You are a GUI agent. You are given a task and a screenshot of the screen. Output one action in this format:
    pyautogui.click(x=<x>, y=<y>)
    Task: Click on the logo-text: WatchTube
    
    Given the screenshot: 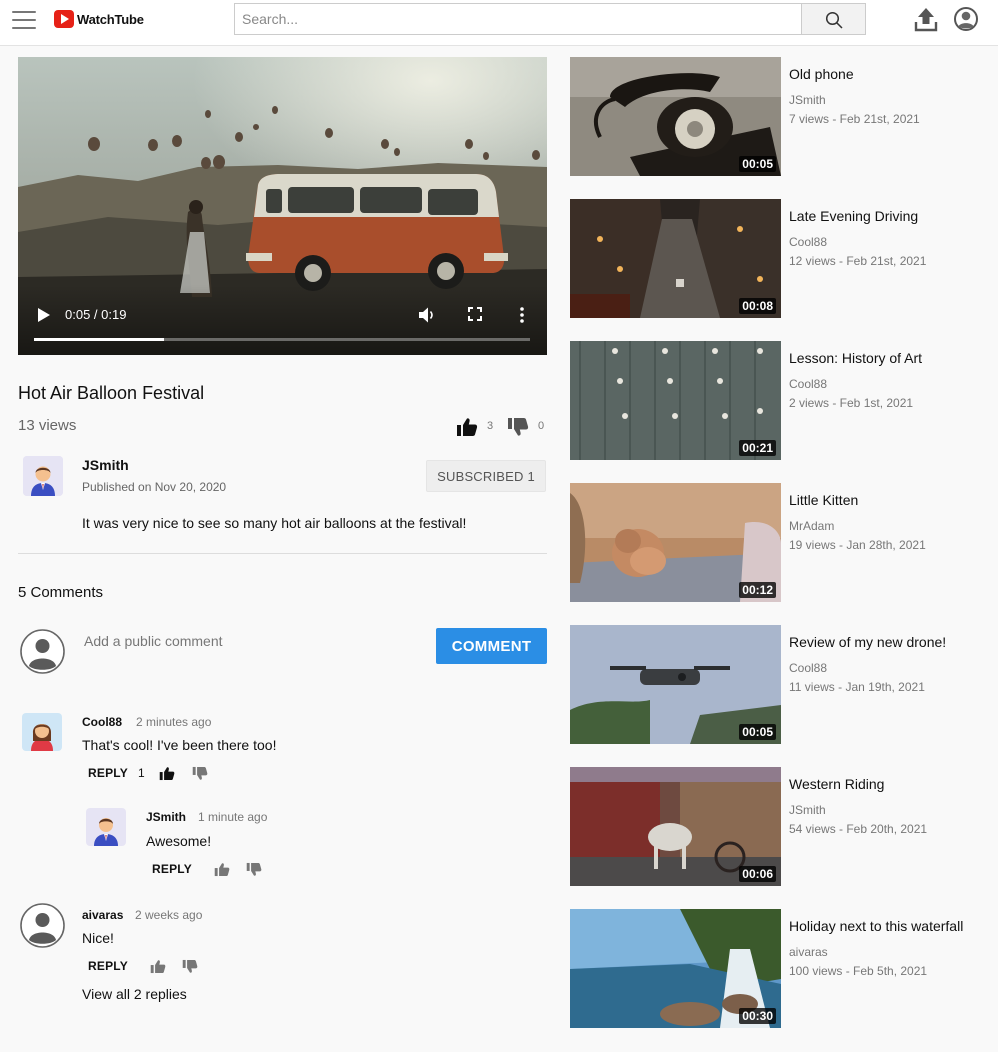 What is the action you would take?
    pyautogui.click(x=110, y=19)
    